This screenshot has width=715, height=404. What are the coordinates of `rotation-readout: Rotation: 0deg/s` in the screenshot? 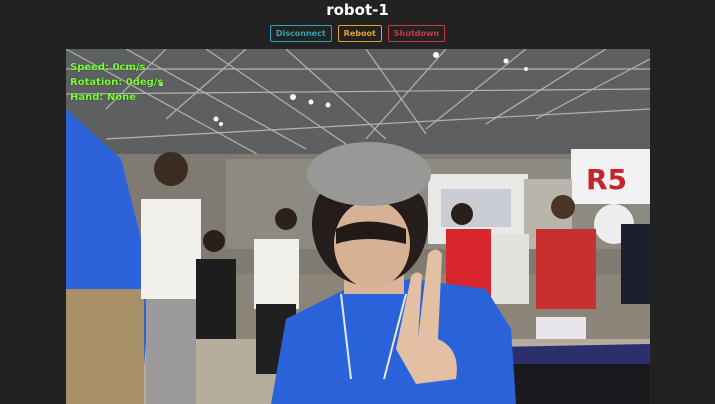 It's located at (117, 82).